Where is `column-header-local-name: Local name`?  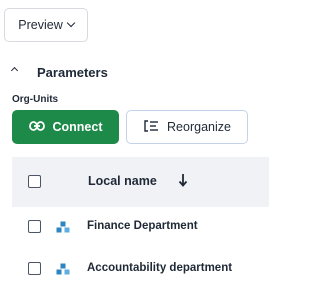 column-header-local-name: Local name is located at coordinates (122, 181).